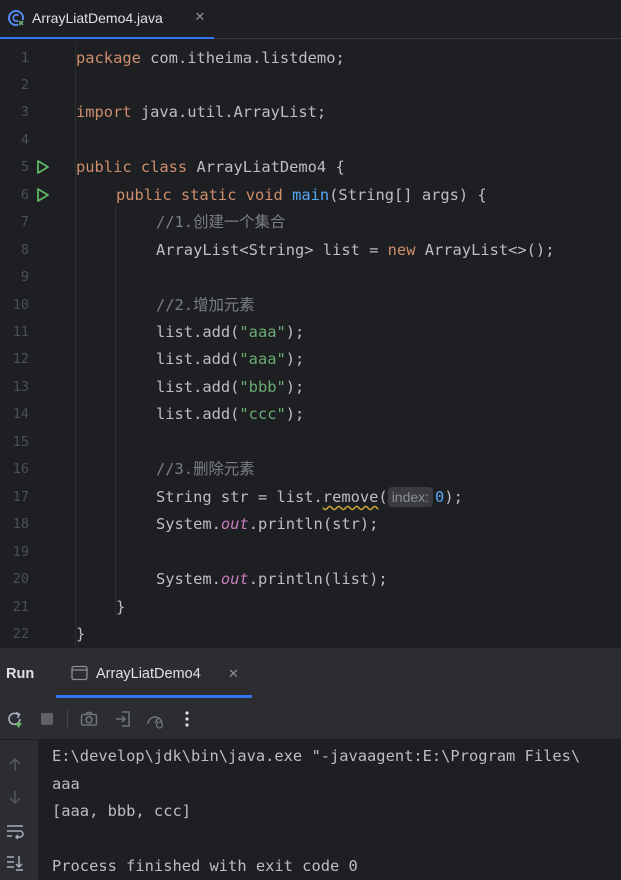  Describe the element at coordinates (242, 58) in the screenshot. I see `code-text: com.itheima.listdemo;` at that location.